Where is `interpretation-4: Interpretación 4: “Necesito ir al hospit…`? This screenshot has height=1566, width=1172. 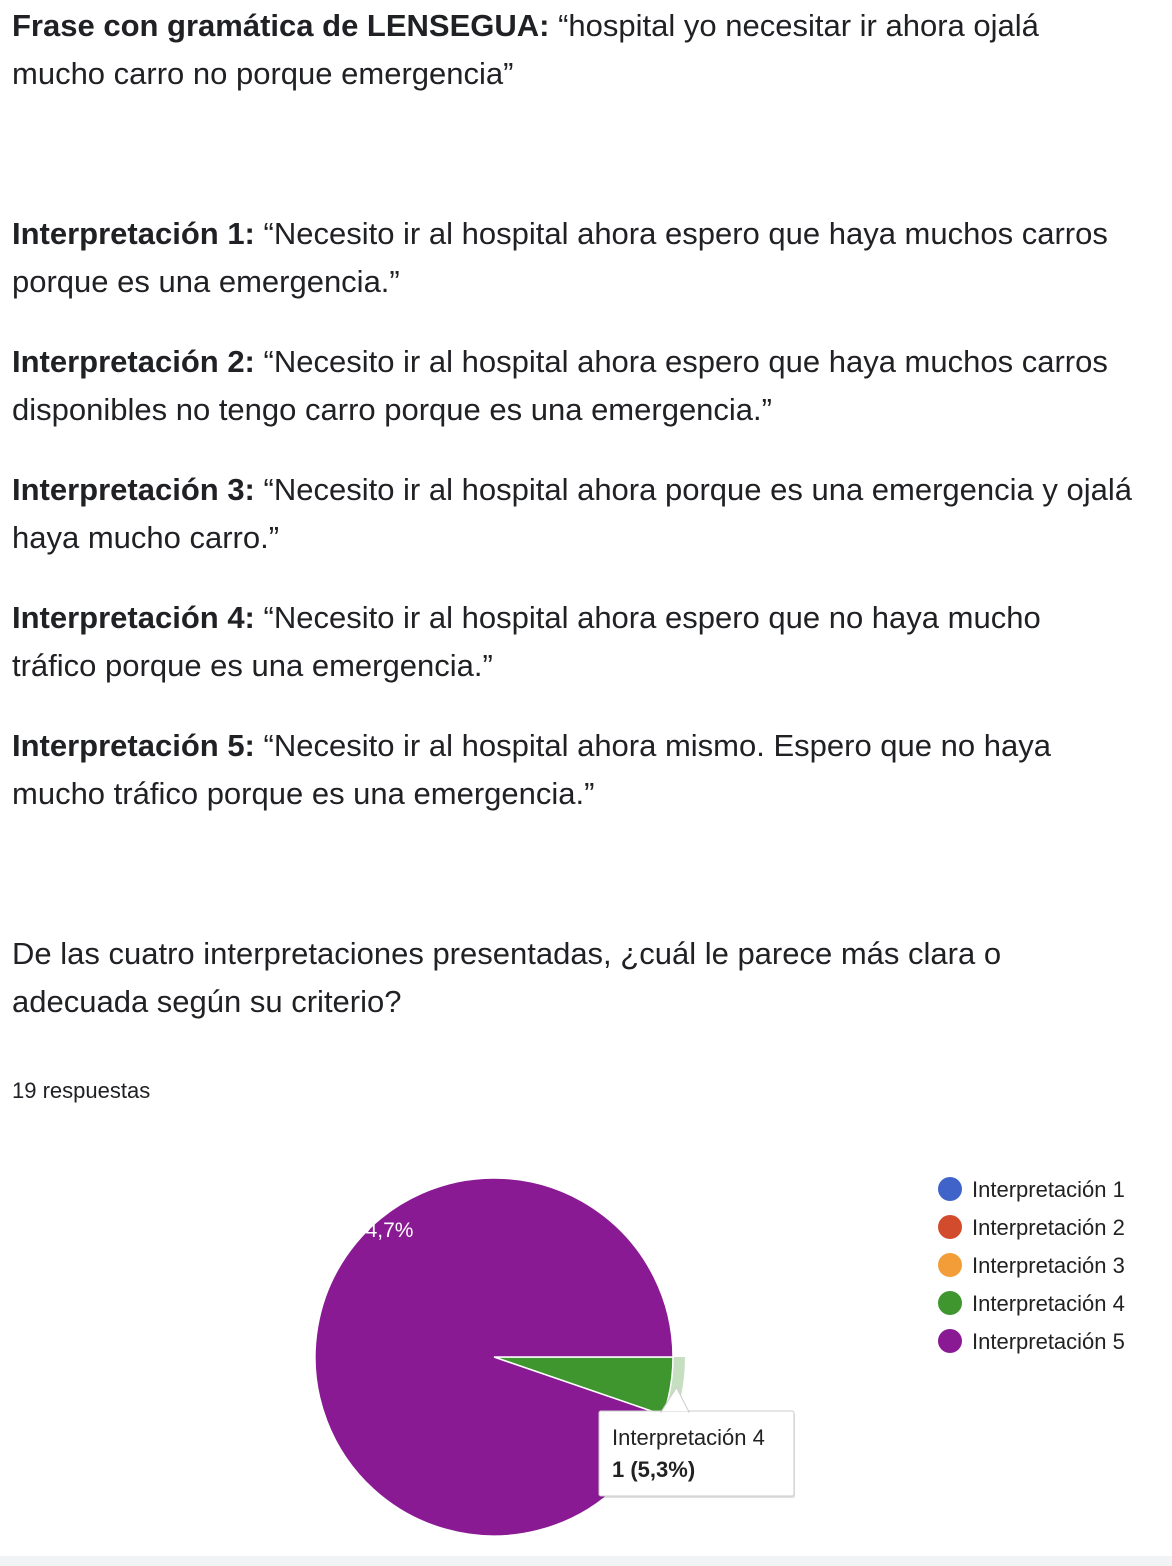 interpretation-4: Interpretación 4: “Necesito ir al hospit… is located at coordinates (572, 642).